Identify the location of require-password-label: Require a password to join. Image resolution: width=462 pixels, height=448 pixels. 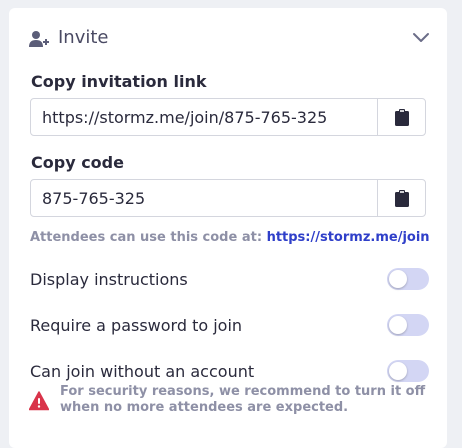
(136, 325).